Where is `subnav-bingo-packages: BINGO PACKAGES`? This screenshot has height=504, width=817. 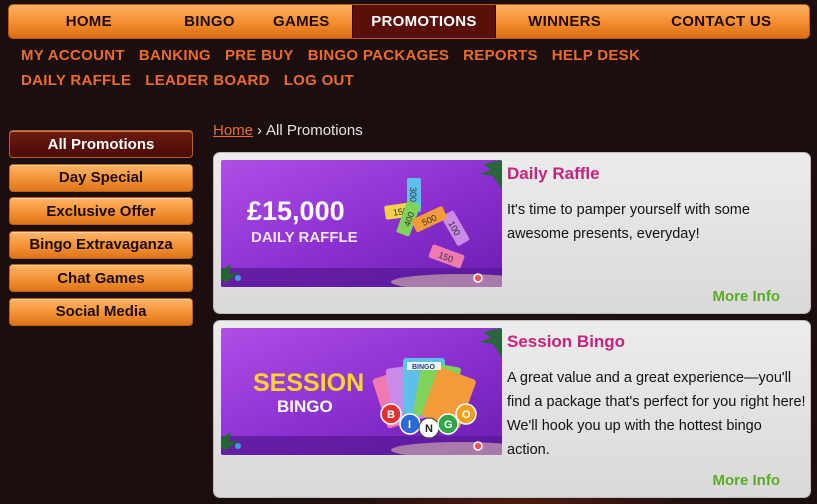
subnav-bingo-packages: BINGO PACKAGES is located at coordinates (378, 55).